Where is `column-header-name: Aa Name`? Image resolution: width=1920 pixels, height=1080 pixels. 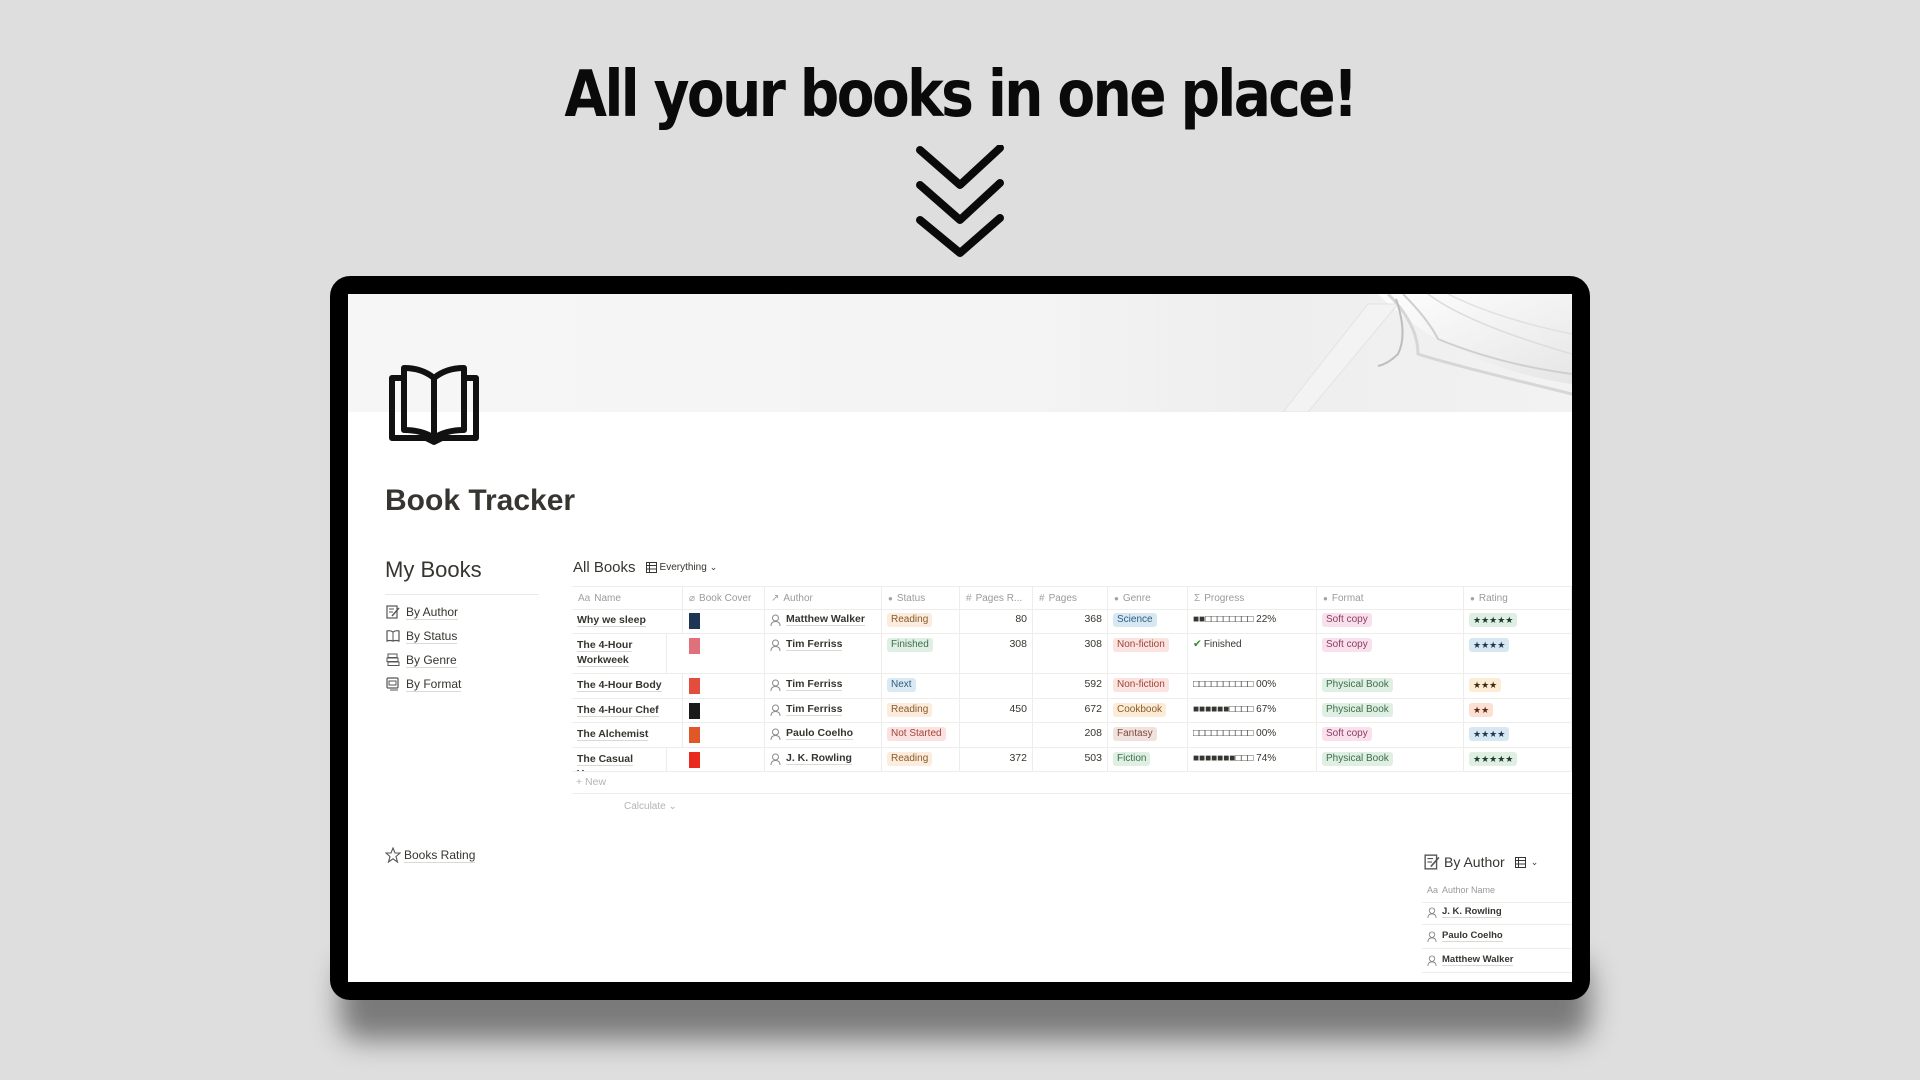
column-header-name: Aa Name is located at coordinates (627, 598).